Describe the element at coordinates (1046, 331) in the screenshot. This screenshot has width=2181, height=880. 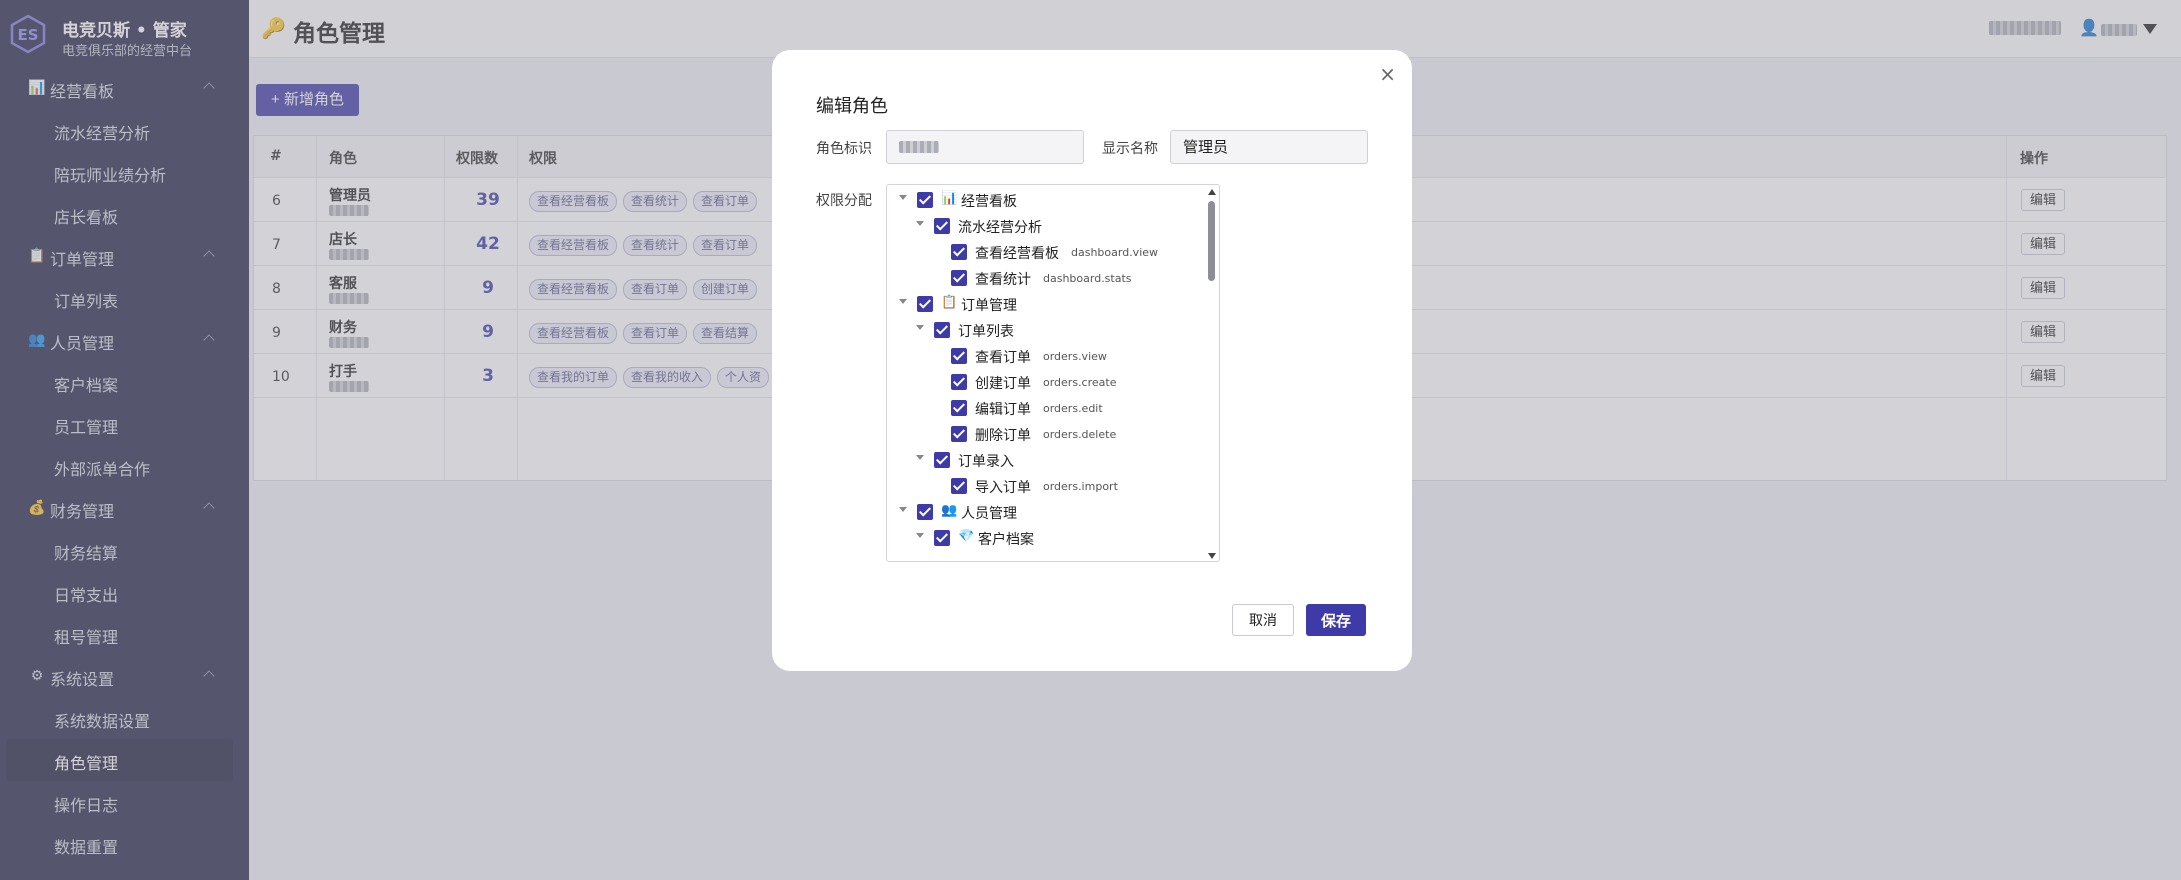
I see `tree-node: 订单列表` at that location.